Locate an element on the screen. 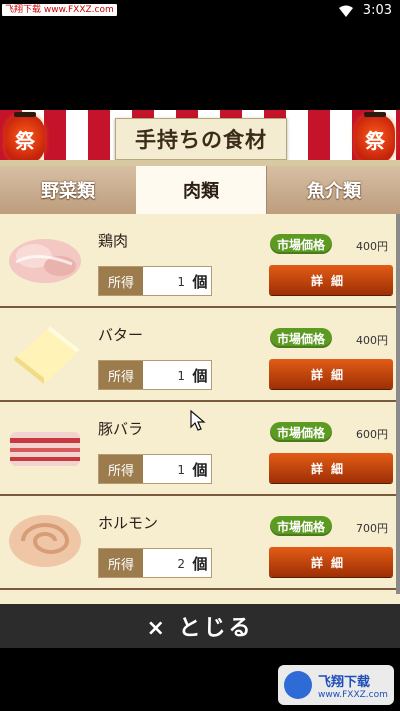 This screenshot has height=711, width=400. header-banner: 祭 手持ちの食材 祭 is located at coordinates (200, 138).